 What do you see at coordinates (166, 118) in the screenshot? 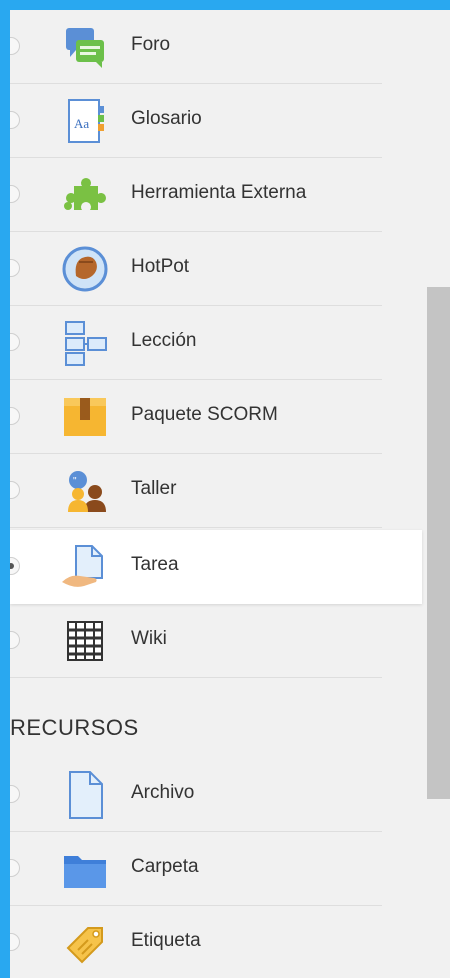
I see `option-label: Glosario` at bounding box center [166, 118].